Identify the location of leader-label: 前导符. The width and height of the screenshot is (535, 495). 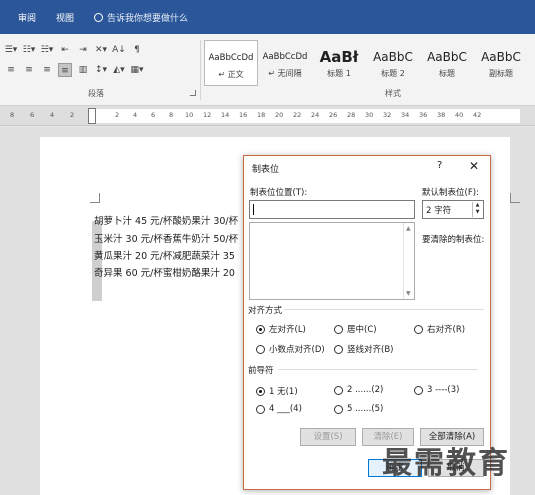
(261, 371).